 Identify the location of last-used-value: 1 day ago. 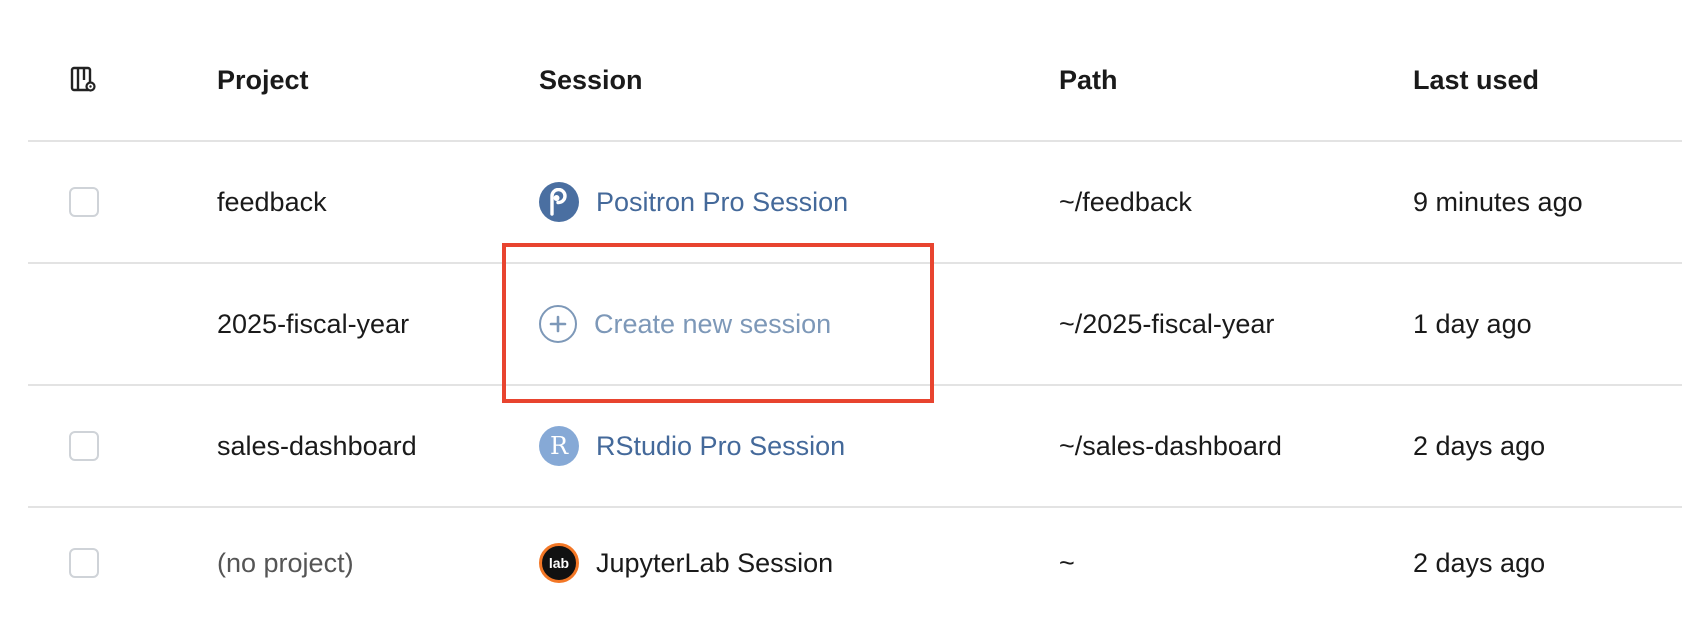
(1472, 323).